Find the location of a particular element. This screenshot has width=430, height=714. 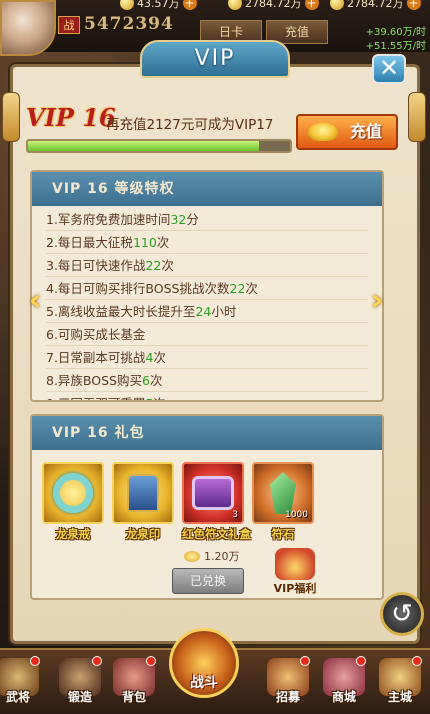

privilege-heading: VIP 16 等级特权 is located at coordinates (207, 189).